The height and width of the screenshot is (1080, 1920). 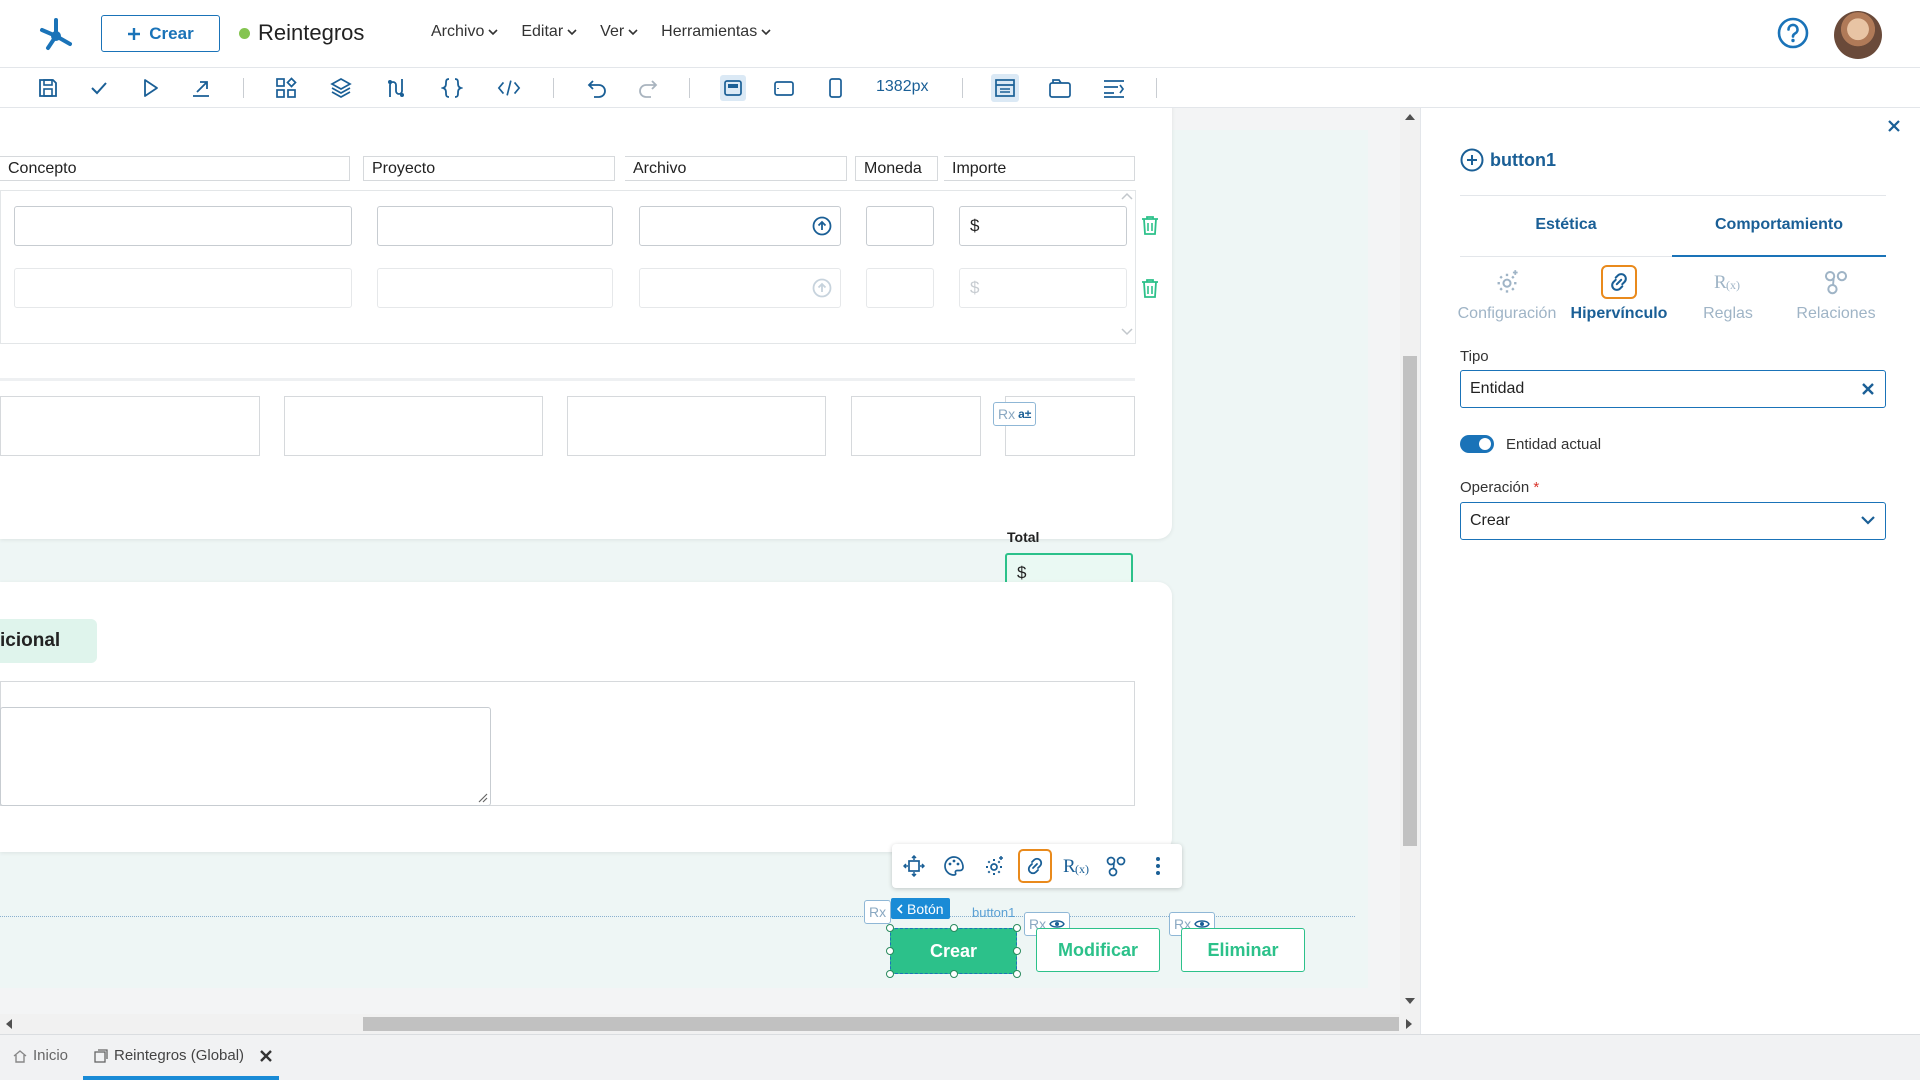 What do you see at coordinates (509, 88) in the screenshot?
I see `code-icon` at bounding box center [509, 88].